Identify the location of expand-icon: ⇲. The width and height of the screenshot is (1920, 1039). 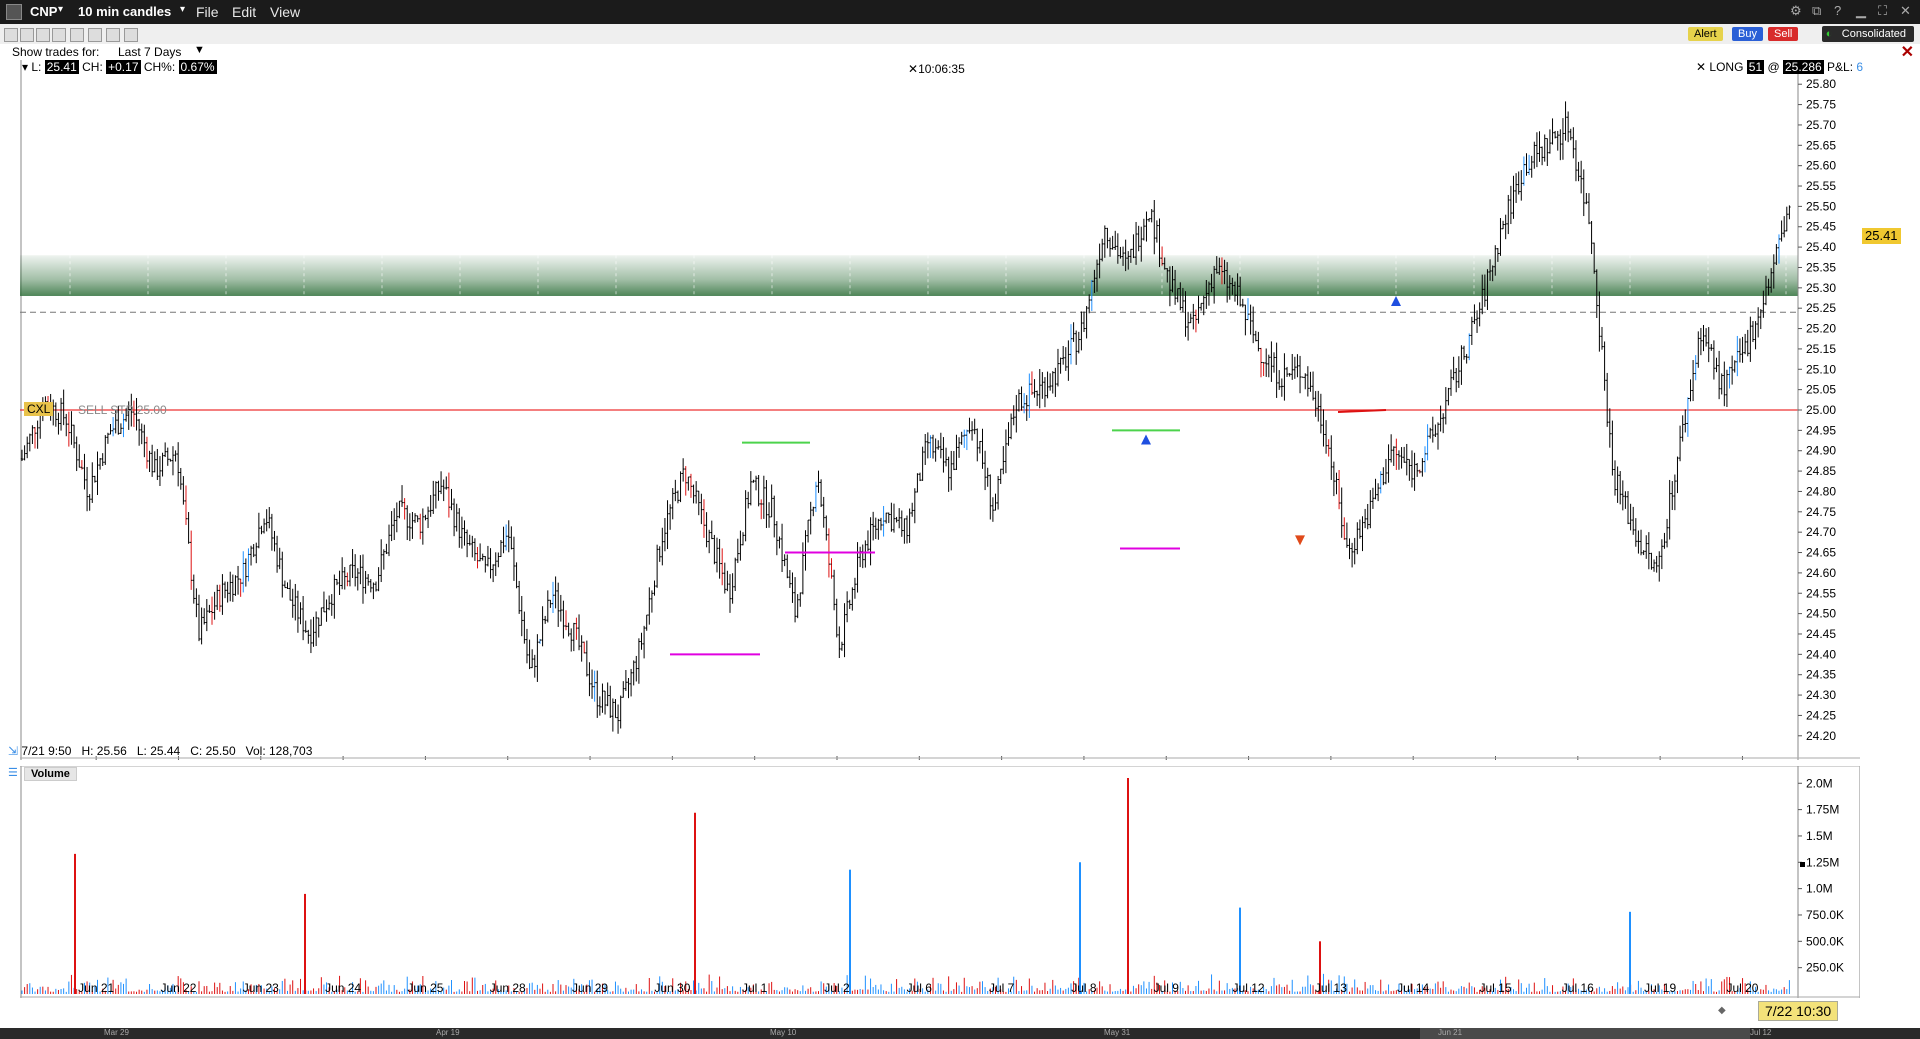
(13, 751).